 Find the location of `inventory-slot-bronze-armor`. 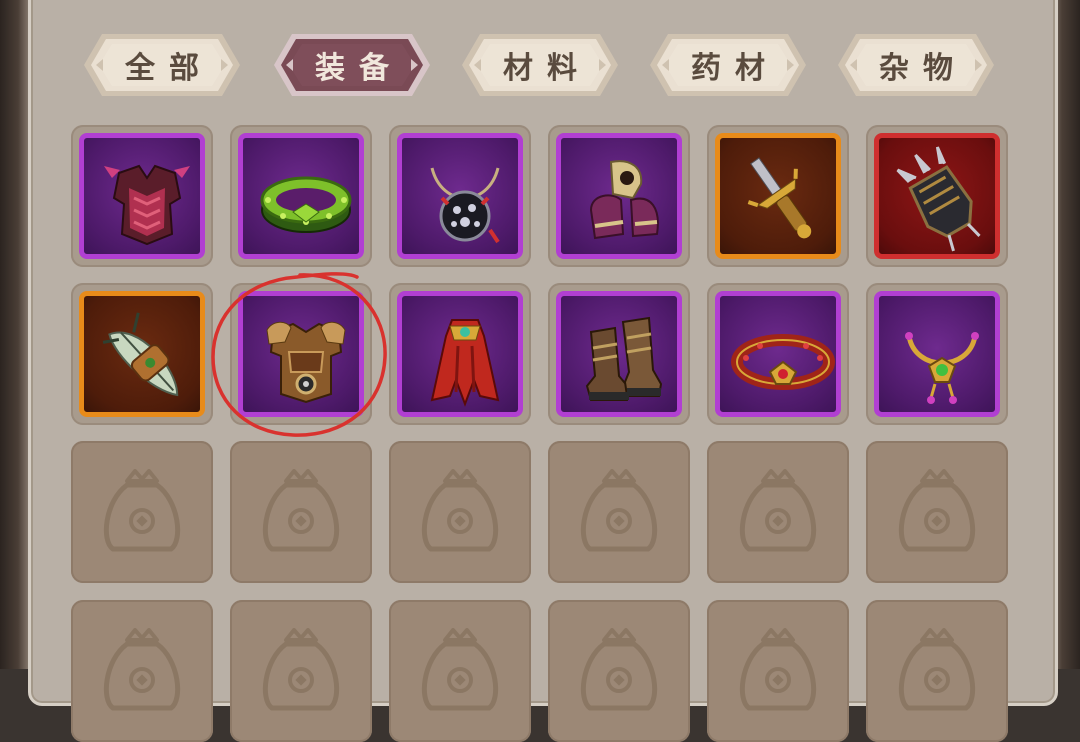

inventory-slot-bronze-armor is located at coordinates (301, 354).